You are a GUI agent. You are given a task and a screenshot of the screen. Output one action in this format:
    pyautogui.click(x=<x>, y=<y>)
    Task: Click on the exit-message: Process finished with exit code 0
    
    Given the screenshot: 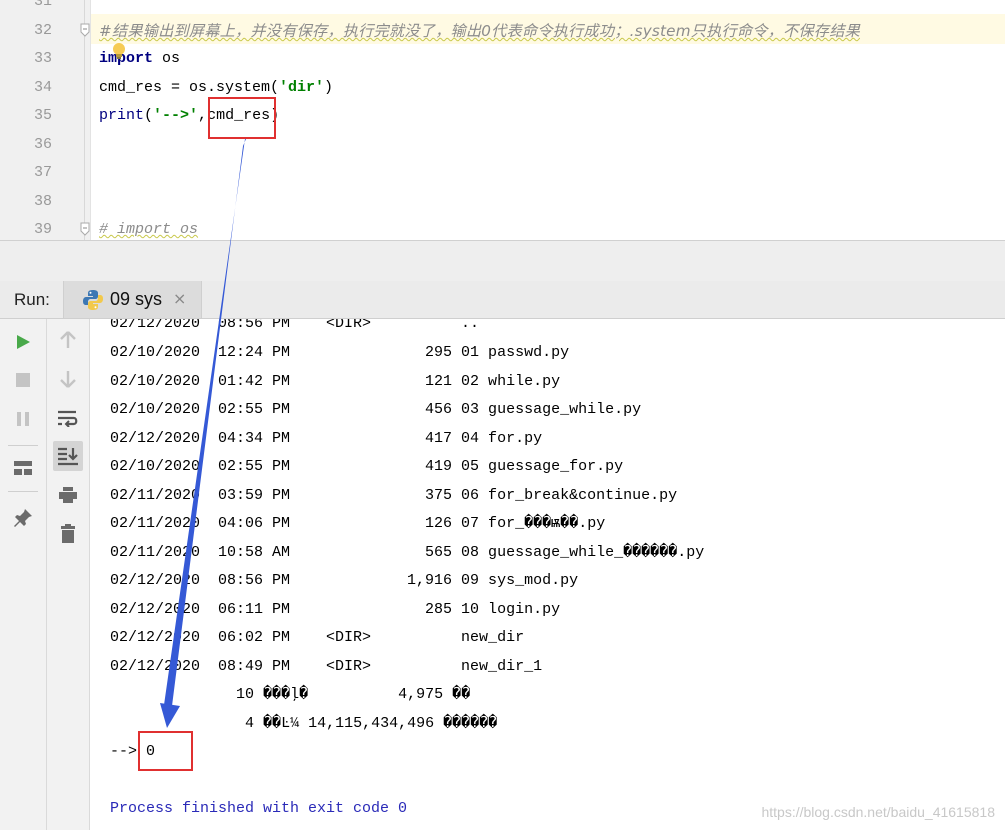 What is the action you would take?
    pyautogui.click(x=259, y=808)
    